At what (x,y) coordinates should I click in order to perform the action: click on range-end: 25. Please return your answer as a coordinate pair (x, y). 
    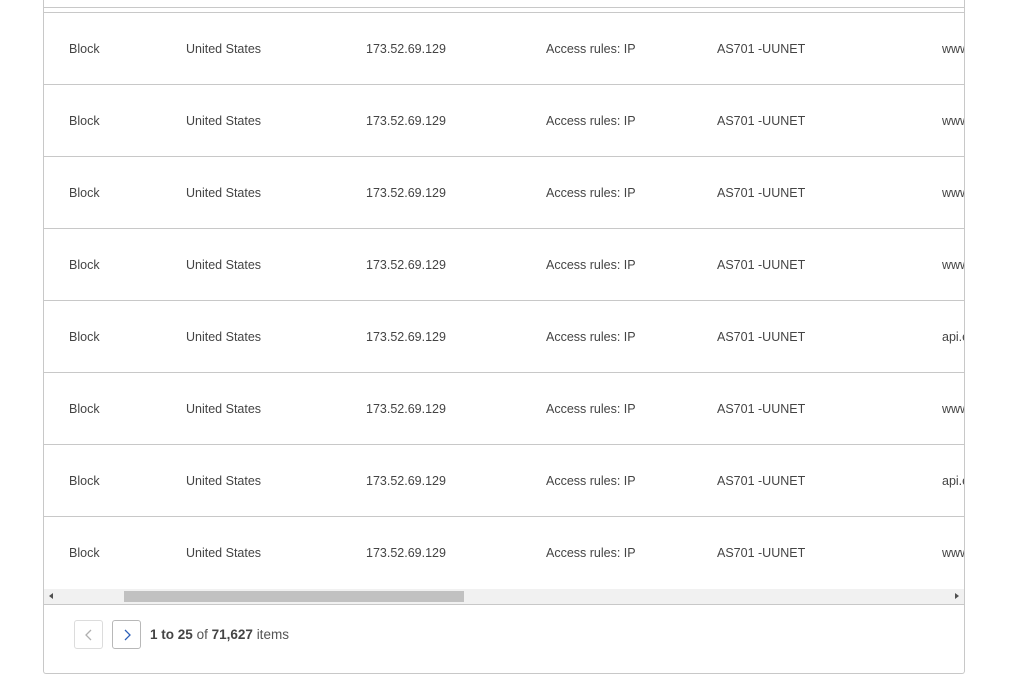
    Looking at the image, I should click on (185, 634).